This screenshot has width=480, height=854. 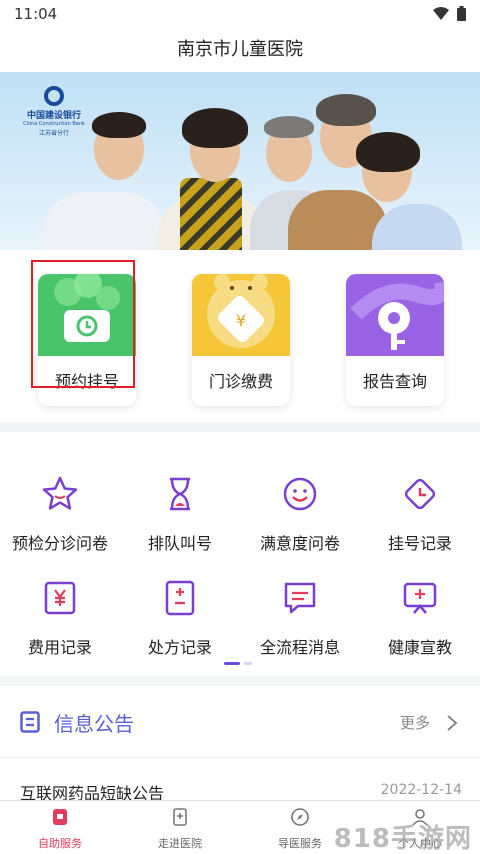 I want to click on menu-item-satisfaction: 满意度问卷, so click(x=300, y=514).